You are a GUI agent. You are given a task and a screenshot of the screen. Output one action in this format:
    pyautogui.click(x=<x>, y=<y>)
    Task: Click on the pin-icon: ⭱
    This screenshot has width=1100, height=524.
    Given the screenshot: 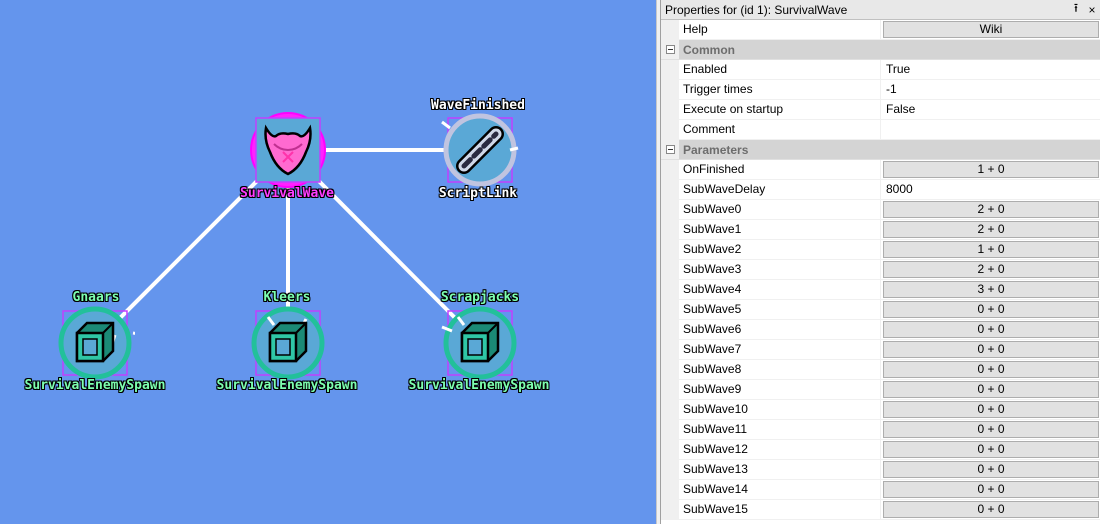 What is the action you would take?
    pyautogui.click(x=1076, y=10)
    